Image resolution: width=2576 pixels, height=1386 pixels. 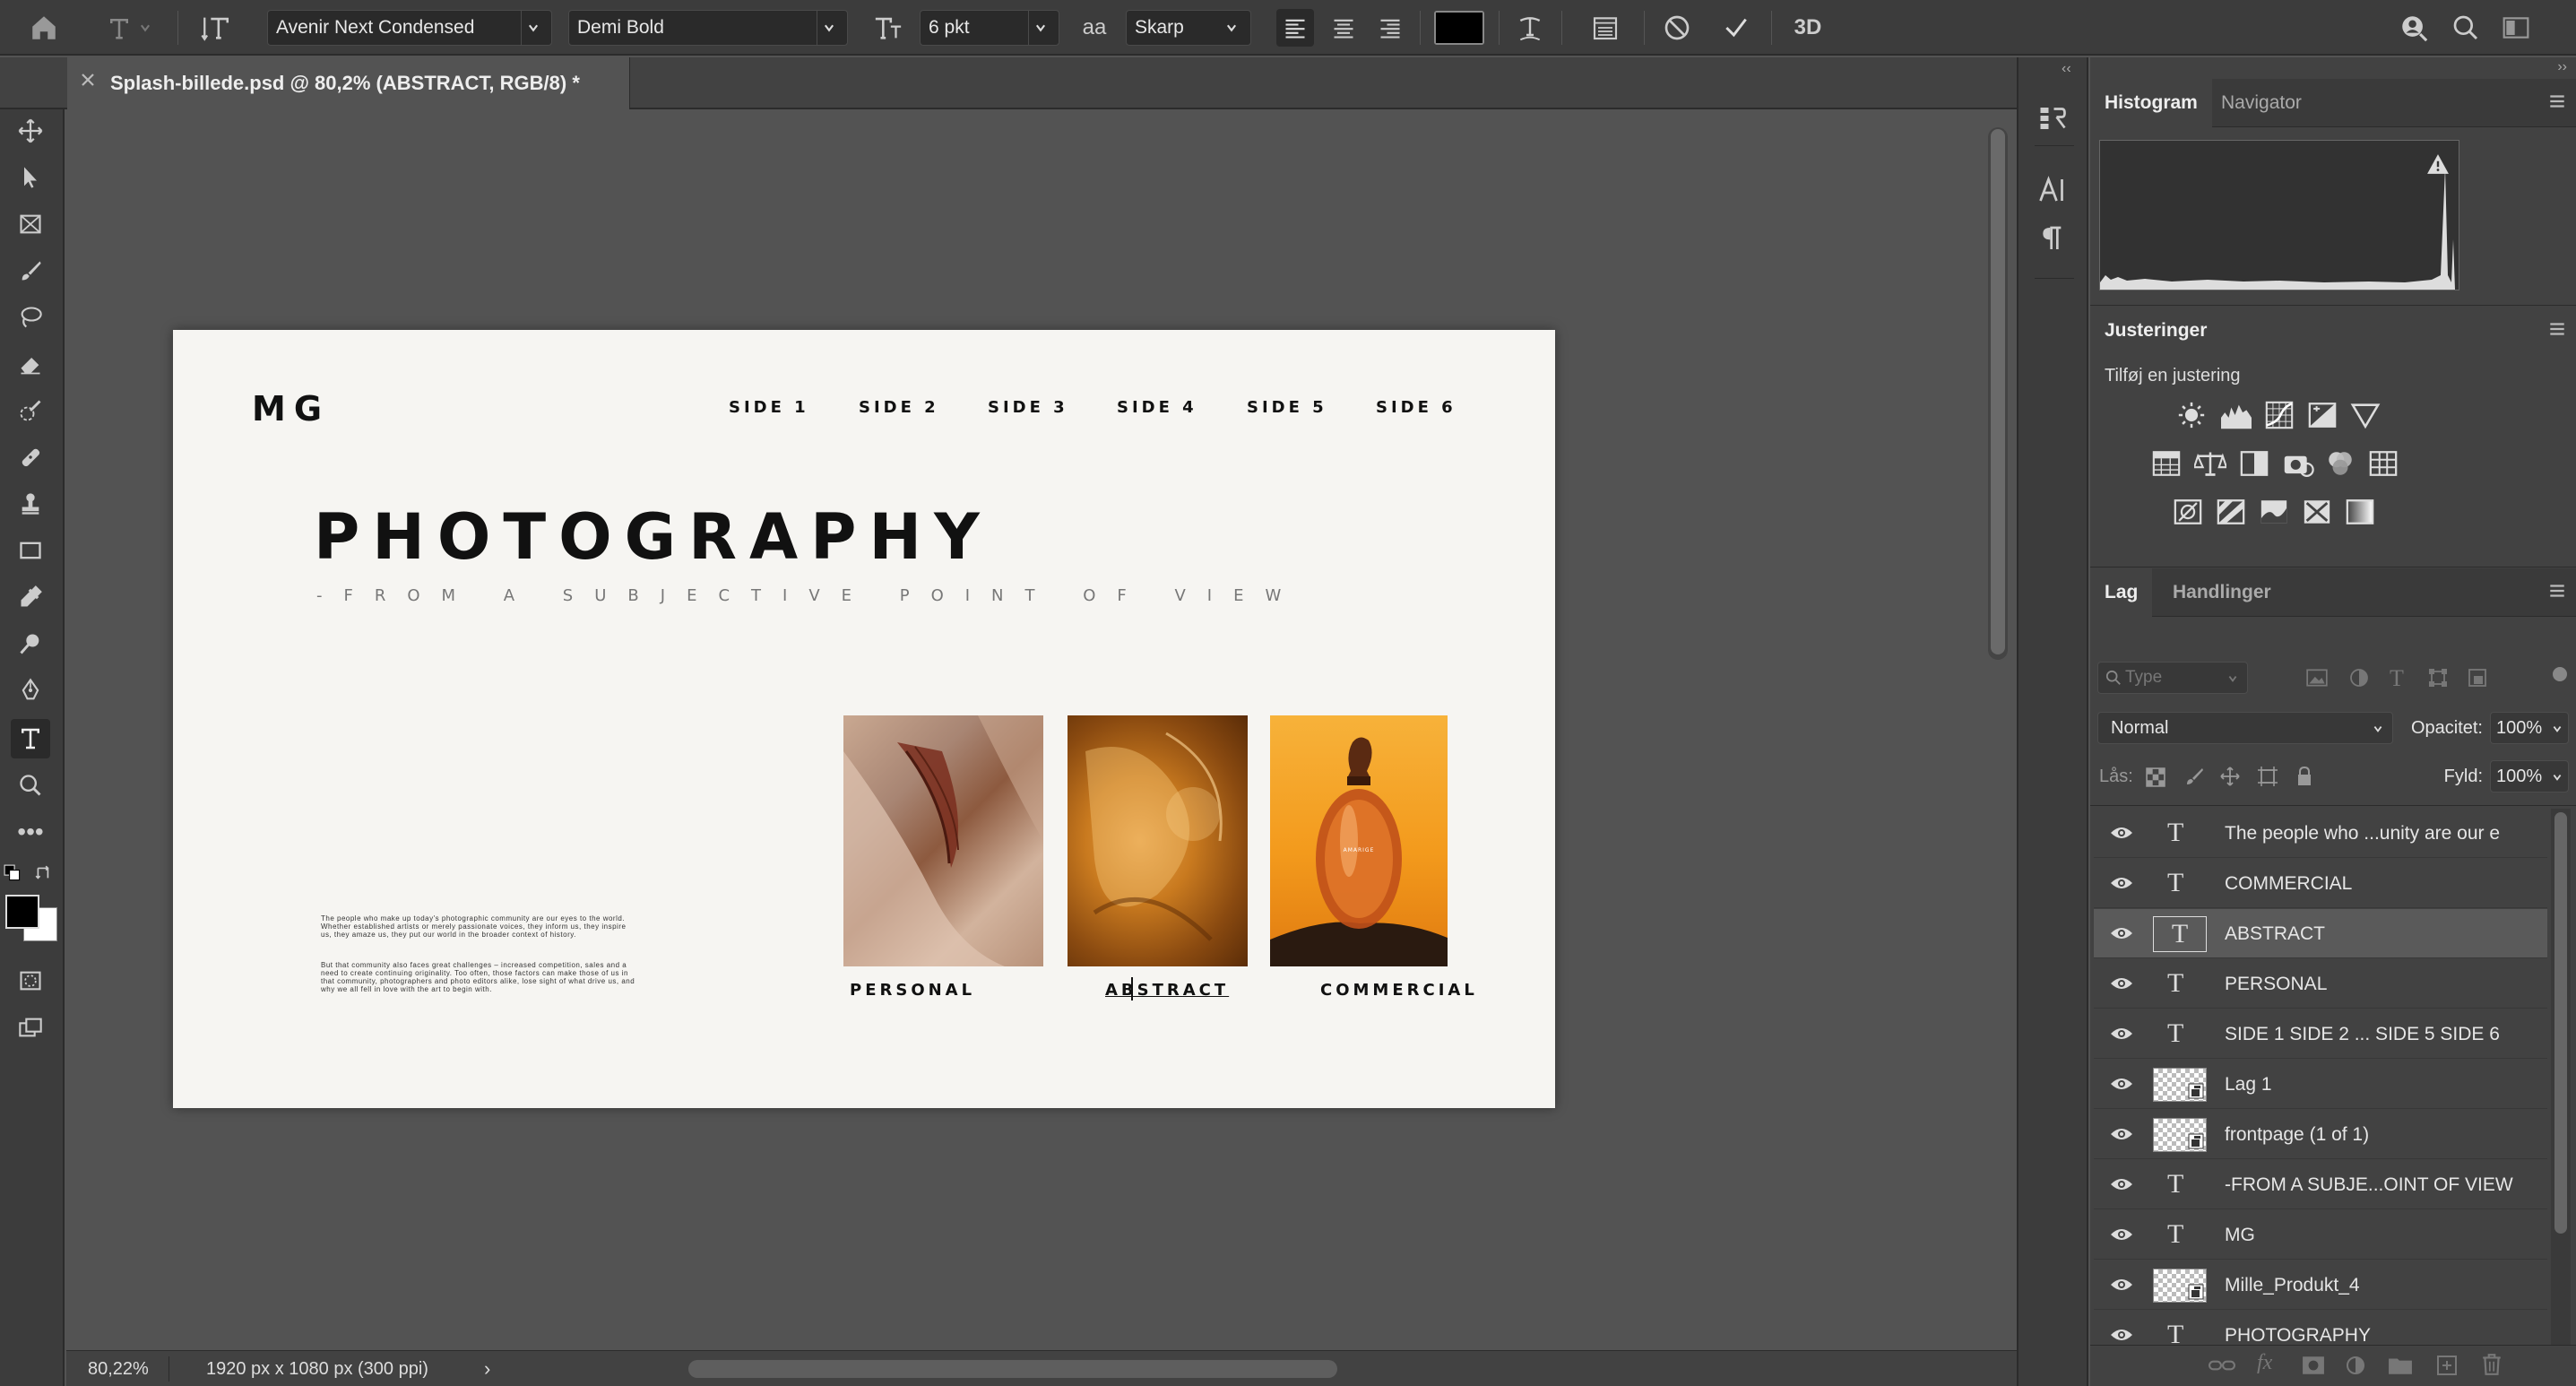 I want to click on history-panel-icon, so click(x=2052, y=118).